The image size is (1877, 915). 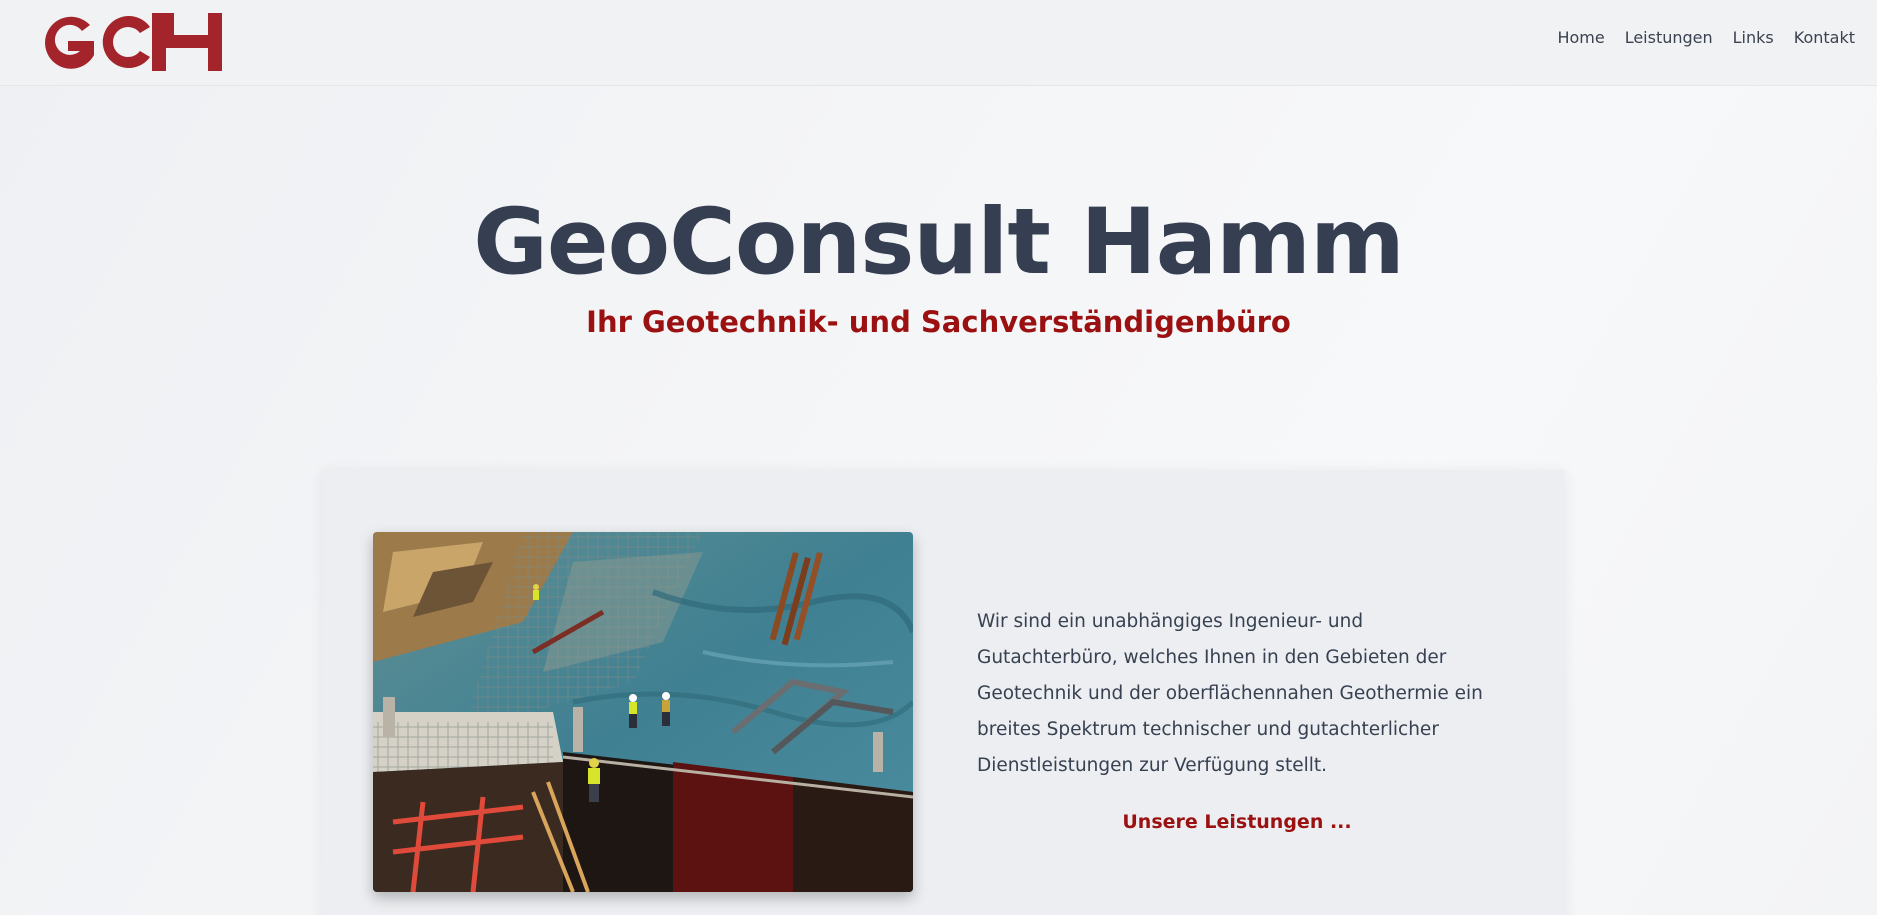 What do you see at coordinates (133, 42) in the screenshot?
I see `gch-logo-graphic` at bounding box center [133, 42].